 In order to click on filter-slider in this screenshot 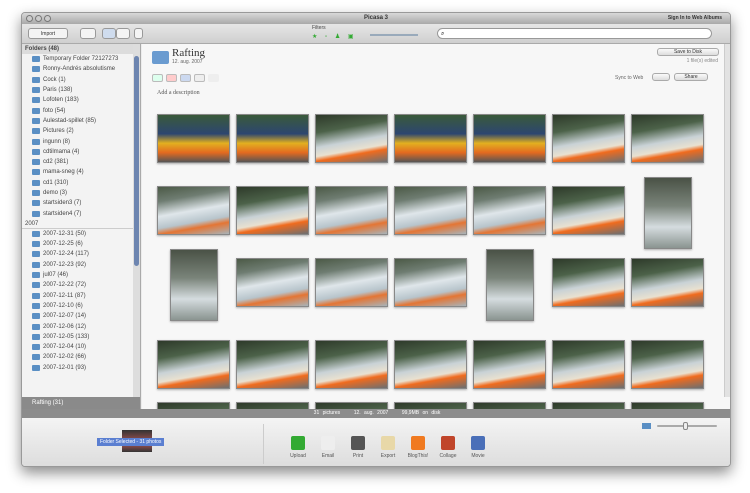, I will do `click(394, 35)`.